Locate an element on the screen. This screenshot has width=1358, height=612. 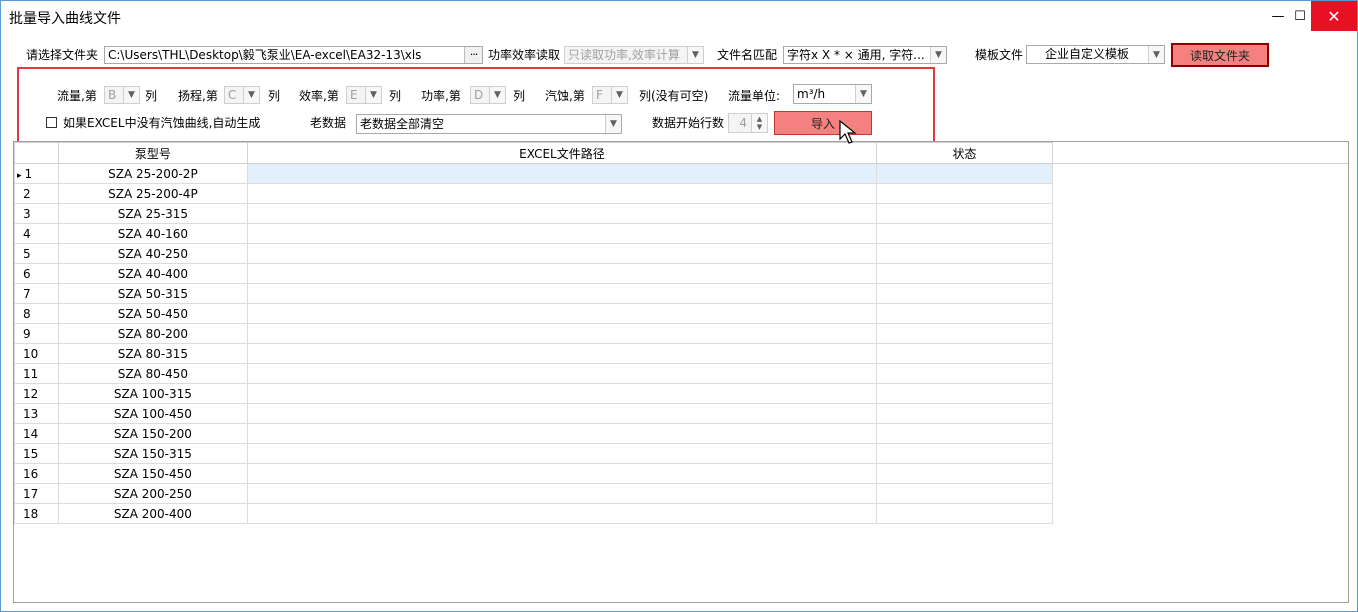
row-number: 3 is located at coordinates (36, 213).